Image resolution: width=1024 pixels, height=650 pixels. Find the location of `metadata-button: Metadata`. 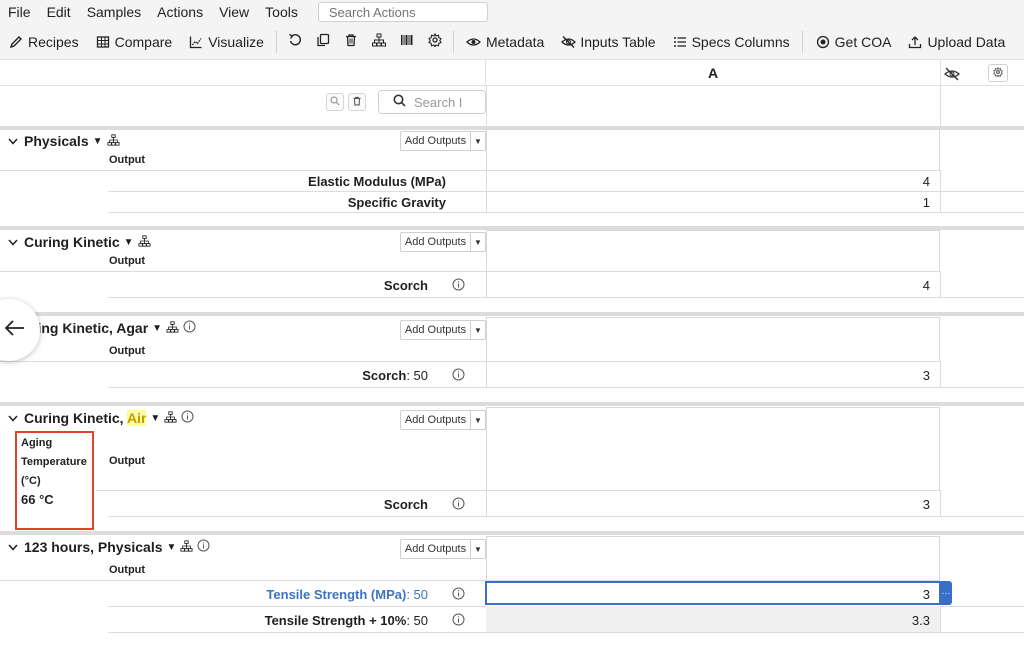

metadata-button: Metadata is located at coordinates (505, 42).